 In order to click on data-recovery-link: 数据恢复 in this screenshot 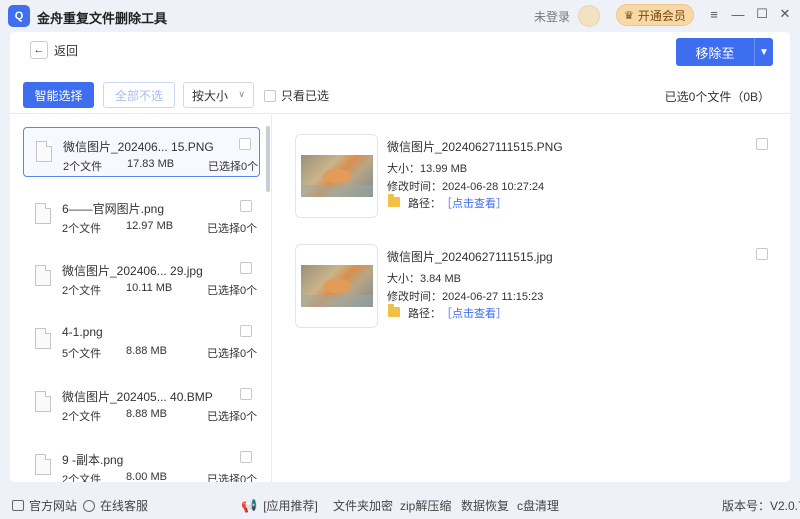, I will do `click(485, 505)`.